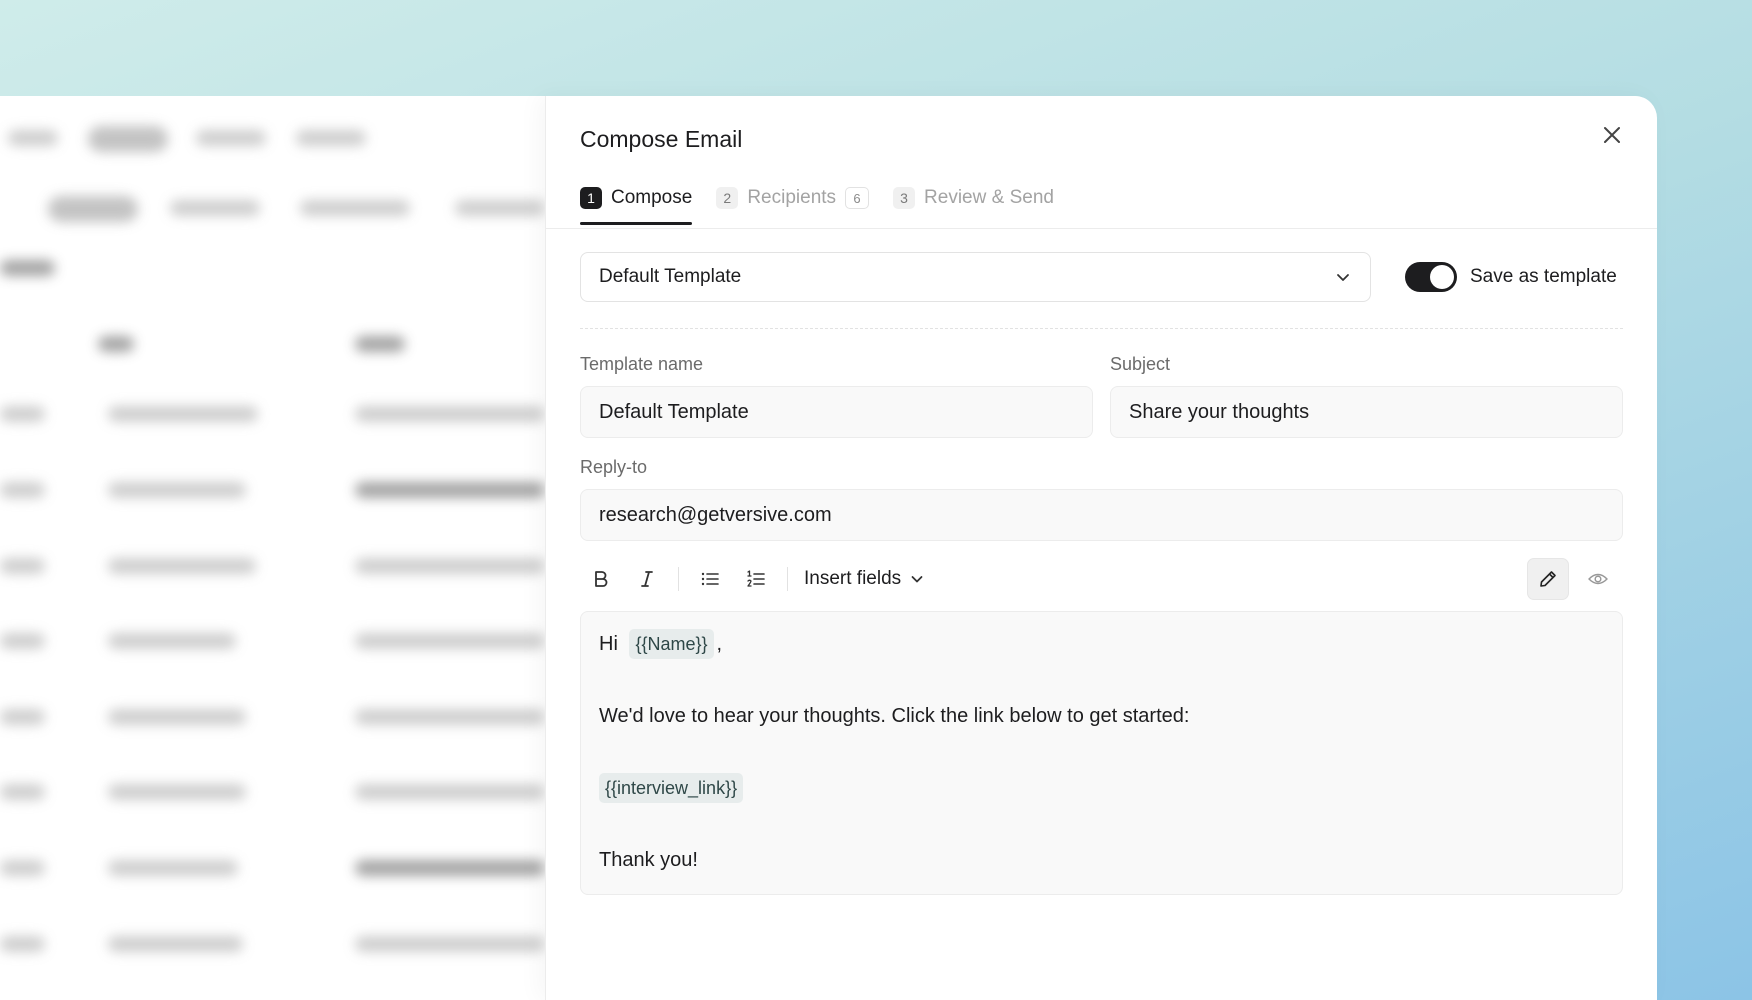 The height and width of the screenshot is (1000, 1752). Describe the element at coordinates (648, 859) in the screenshot. I see `body-closing-line: Thank you!` at that location.